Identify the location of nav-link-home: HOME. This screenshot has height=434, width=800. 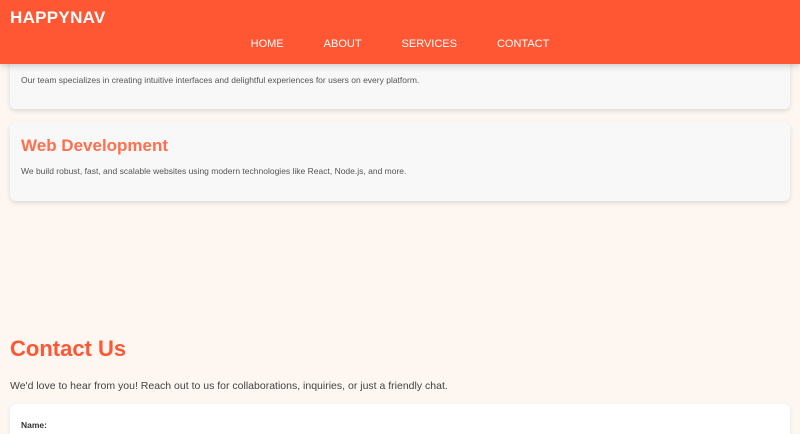
(267, 44).